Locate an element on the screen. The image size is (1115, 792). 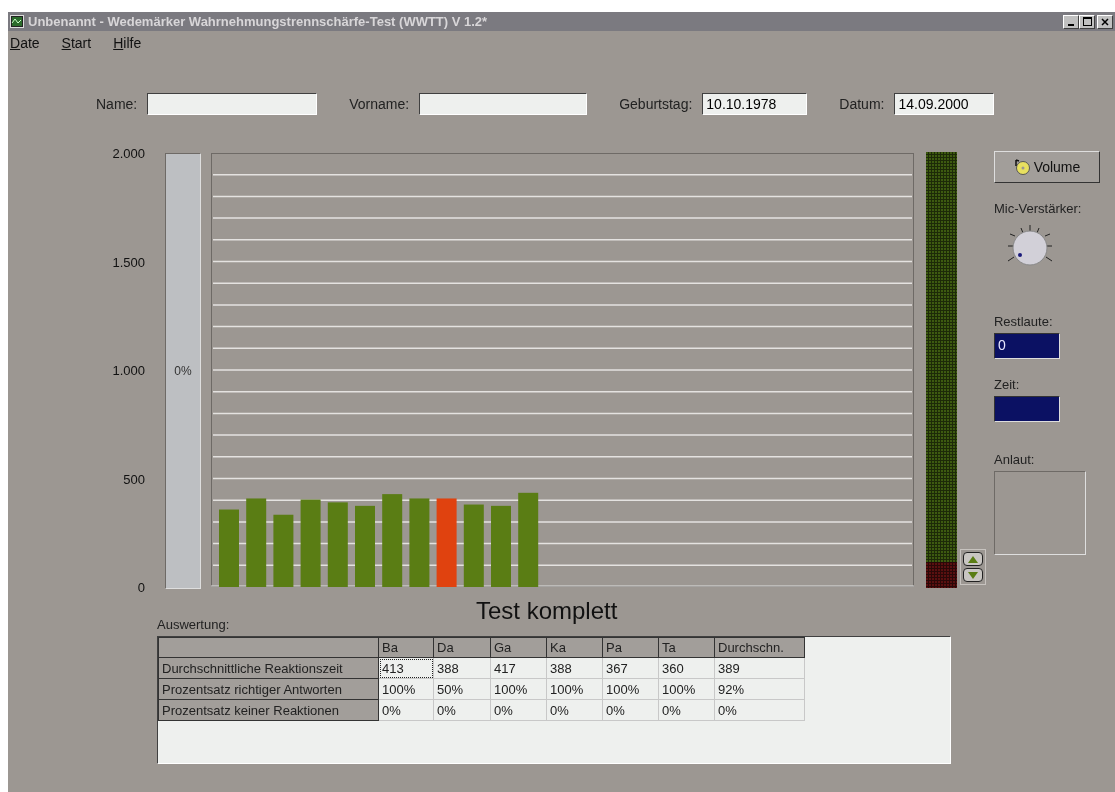
evaluation-label: Auswertung: is located at coordinates (194, 624).